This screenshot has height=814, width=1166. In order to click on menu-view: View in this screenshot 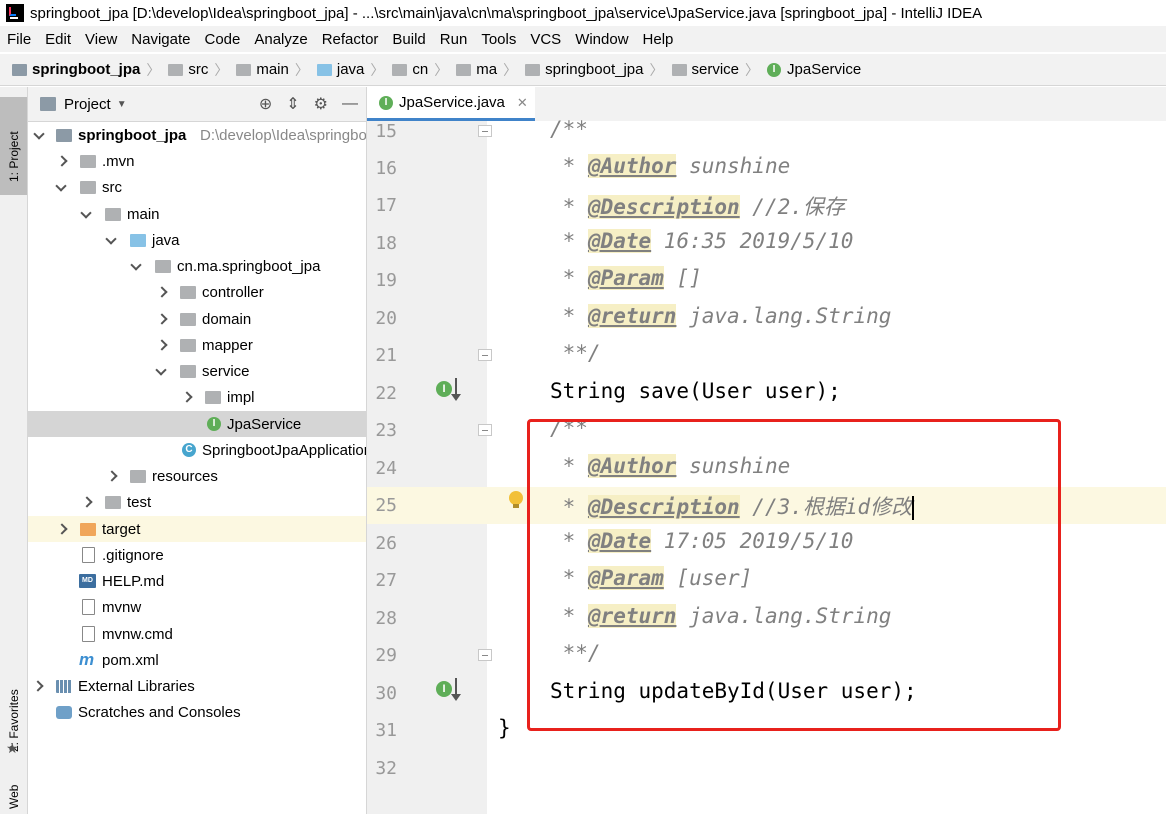, I will do `click(101, 39)`.